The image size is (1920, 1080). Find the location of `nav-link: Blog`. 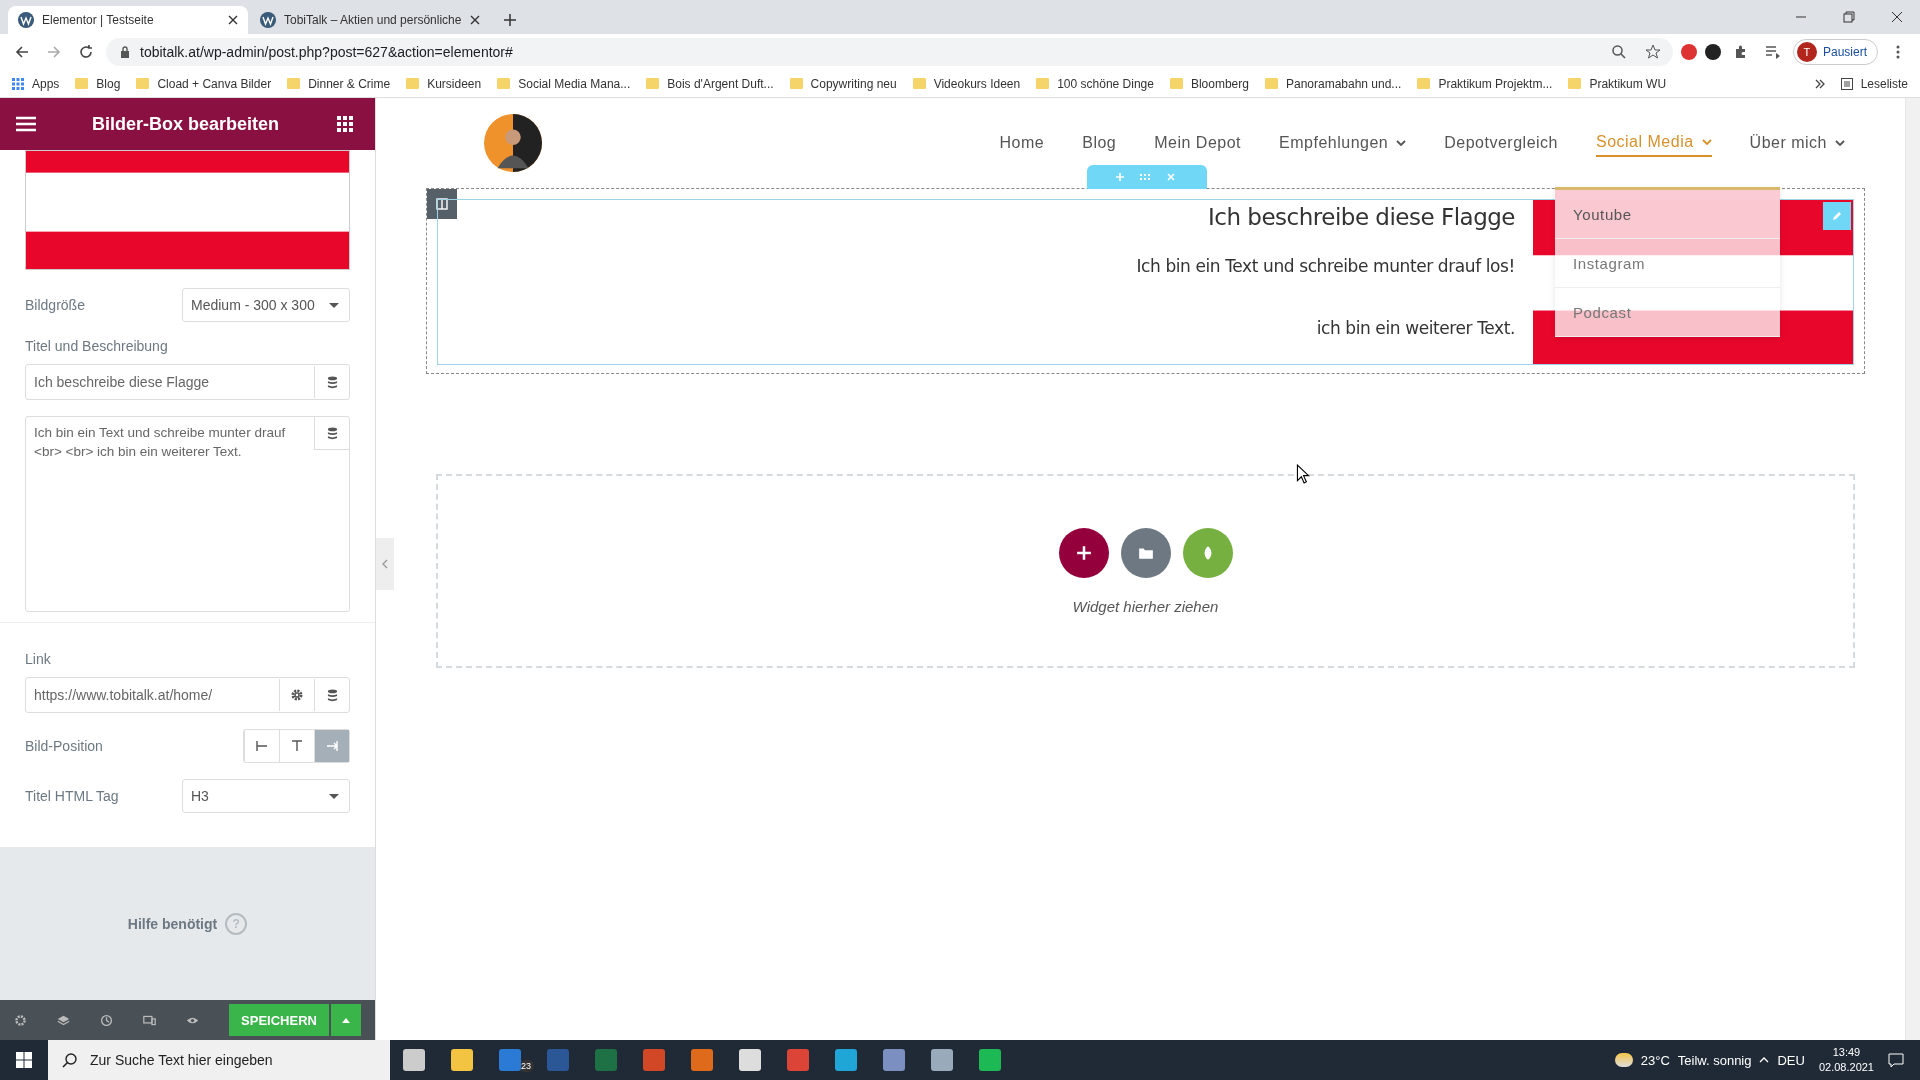

nav-link: Blog is located at coordinates (1099, 143).